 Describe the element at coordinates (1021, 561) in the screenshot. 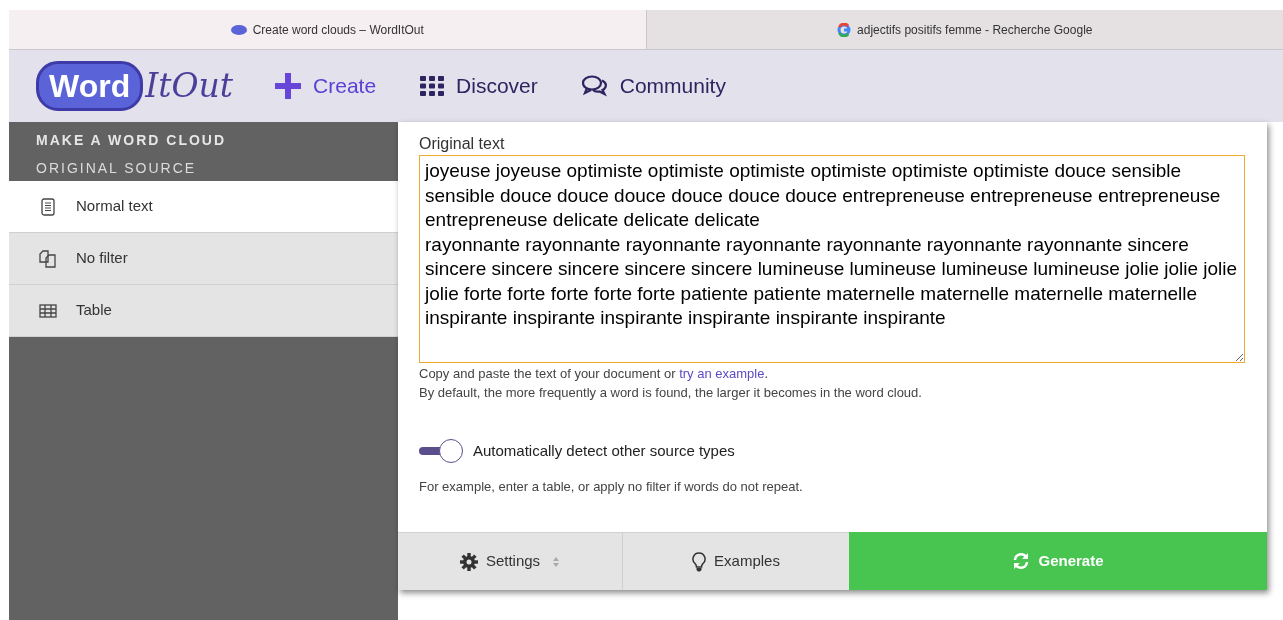

I see `refresh-icon` at that location.